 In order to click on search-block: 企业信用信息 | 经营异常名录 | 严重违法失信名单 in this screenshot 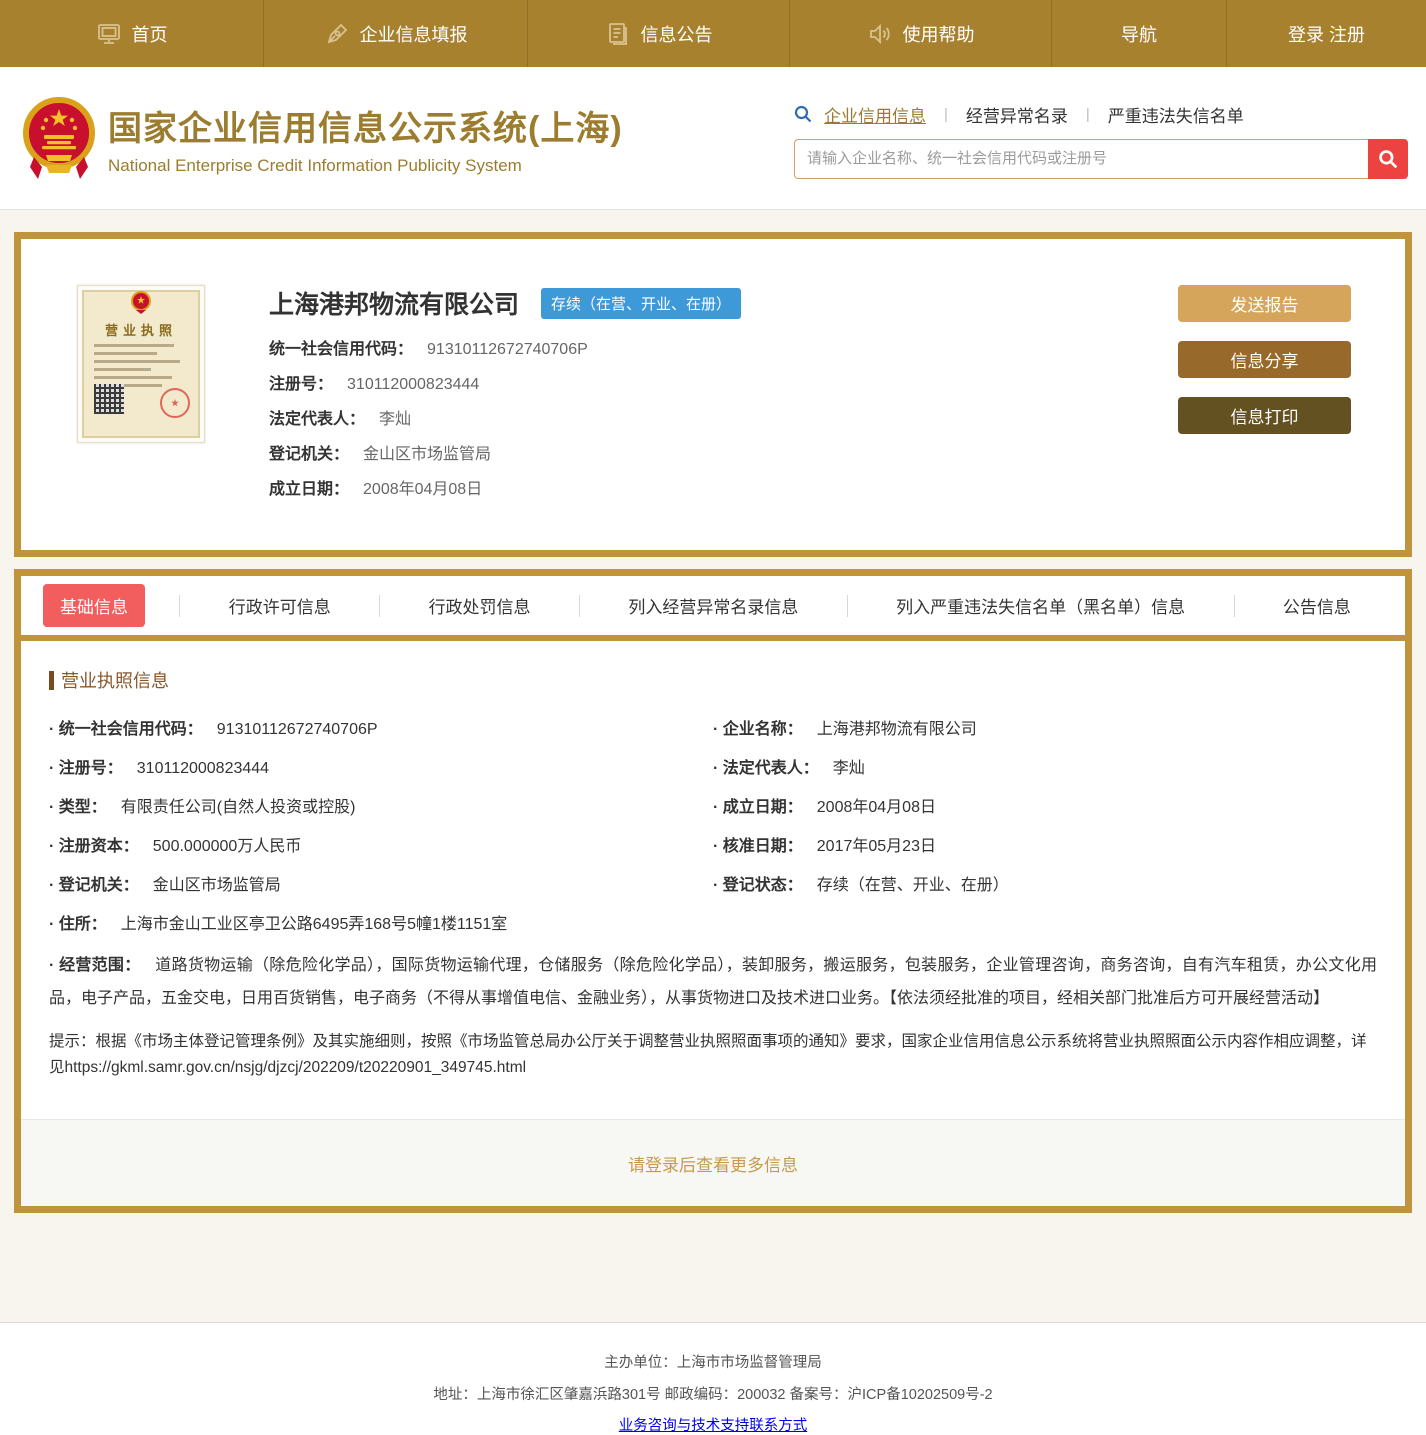, I will do `click(1101, 138)`.